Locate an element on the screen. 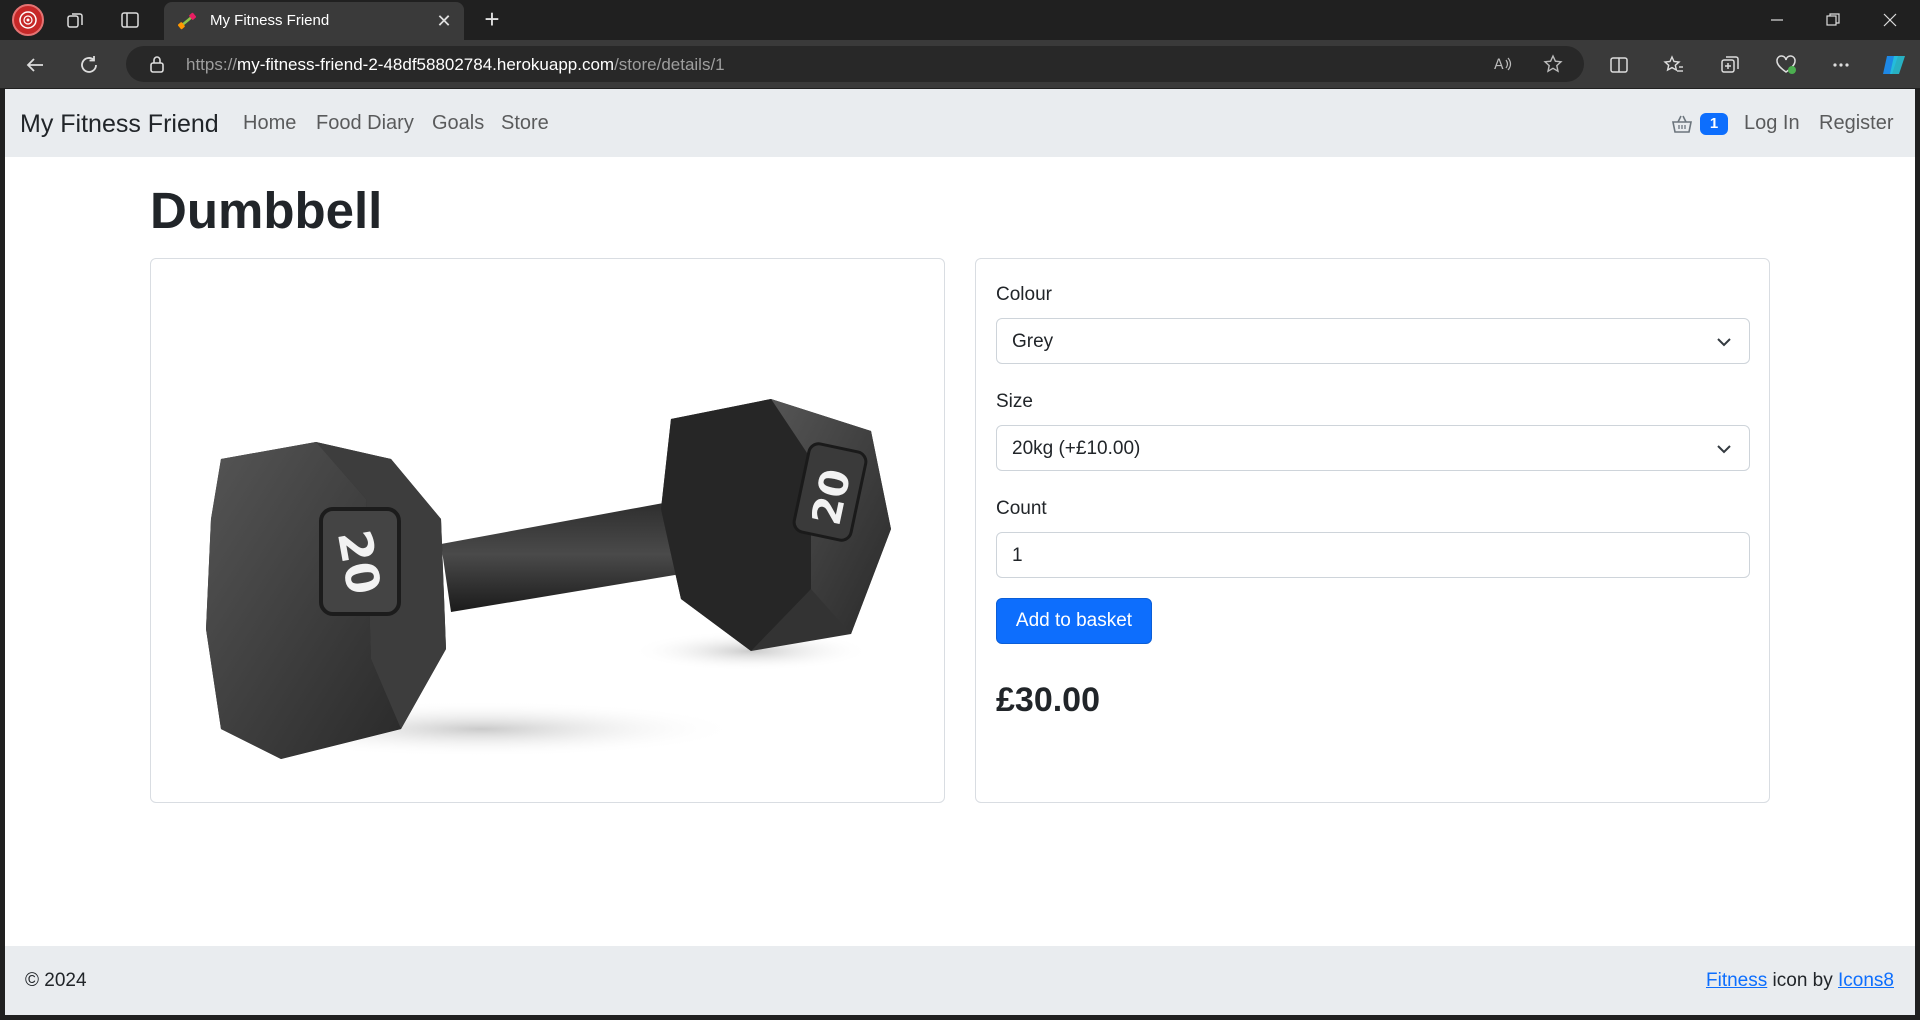  colour-select: Grey is located at coordinates (1373, 341).